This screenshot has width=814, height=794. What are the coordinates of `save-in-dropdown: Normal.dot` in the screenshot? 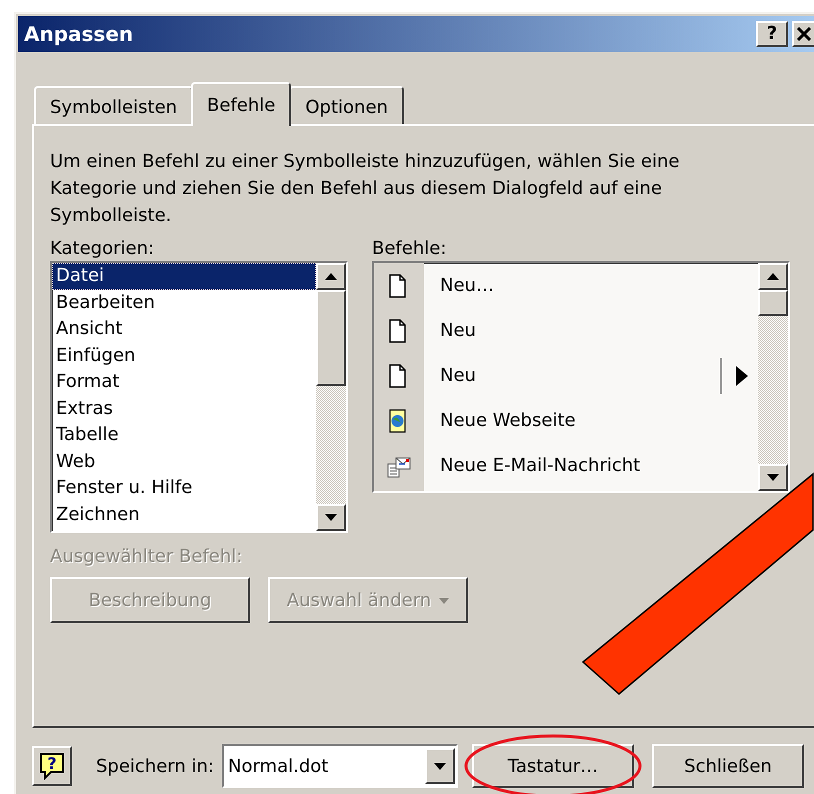 It's located at (340, 766).